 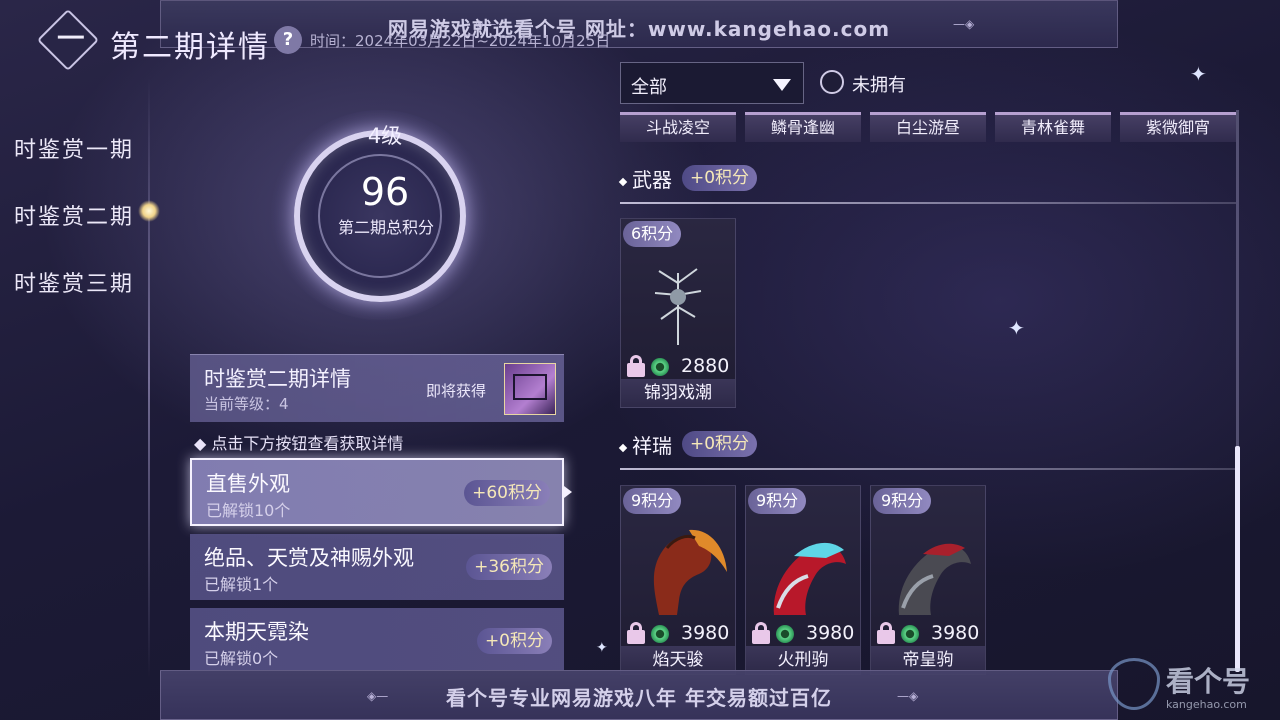 I want to click on category-points: +0积分, so click(x=514, y=641).